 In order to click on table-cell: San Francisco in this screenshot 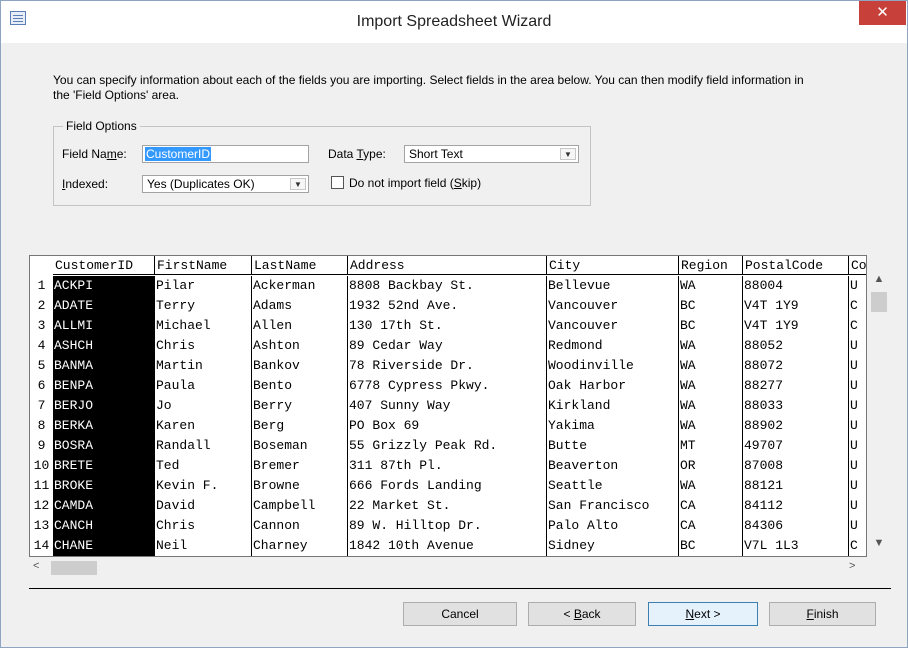, I will do `click(613, 506)`.